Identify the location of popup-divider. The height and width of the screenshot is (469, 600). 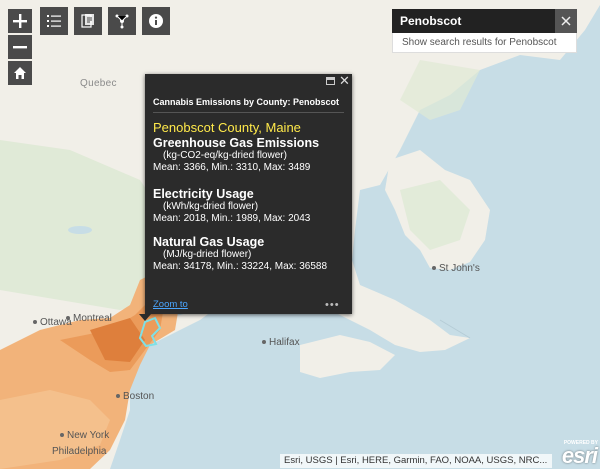
(248, 112).